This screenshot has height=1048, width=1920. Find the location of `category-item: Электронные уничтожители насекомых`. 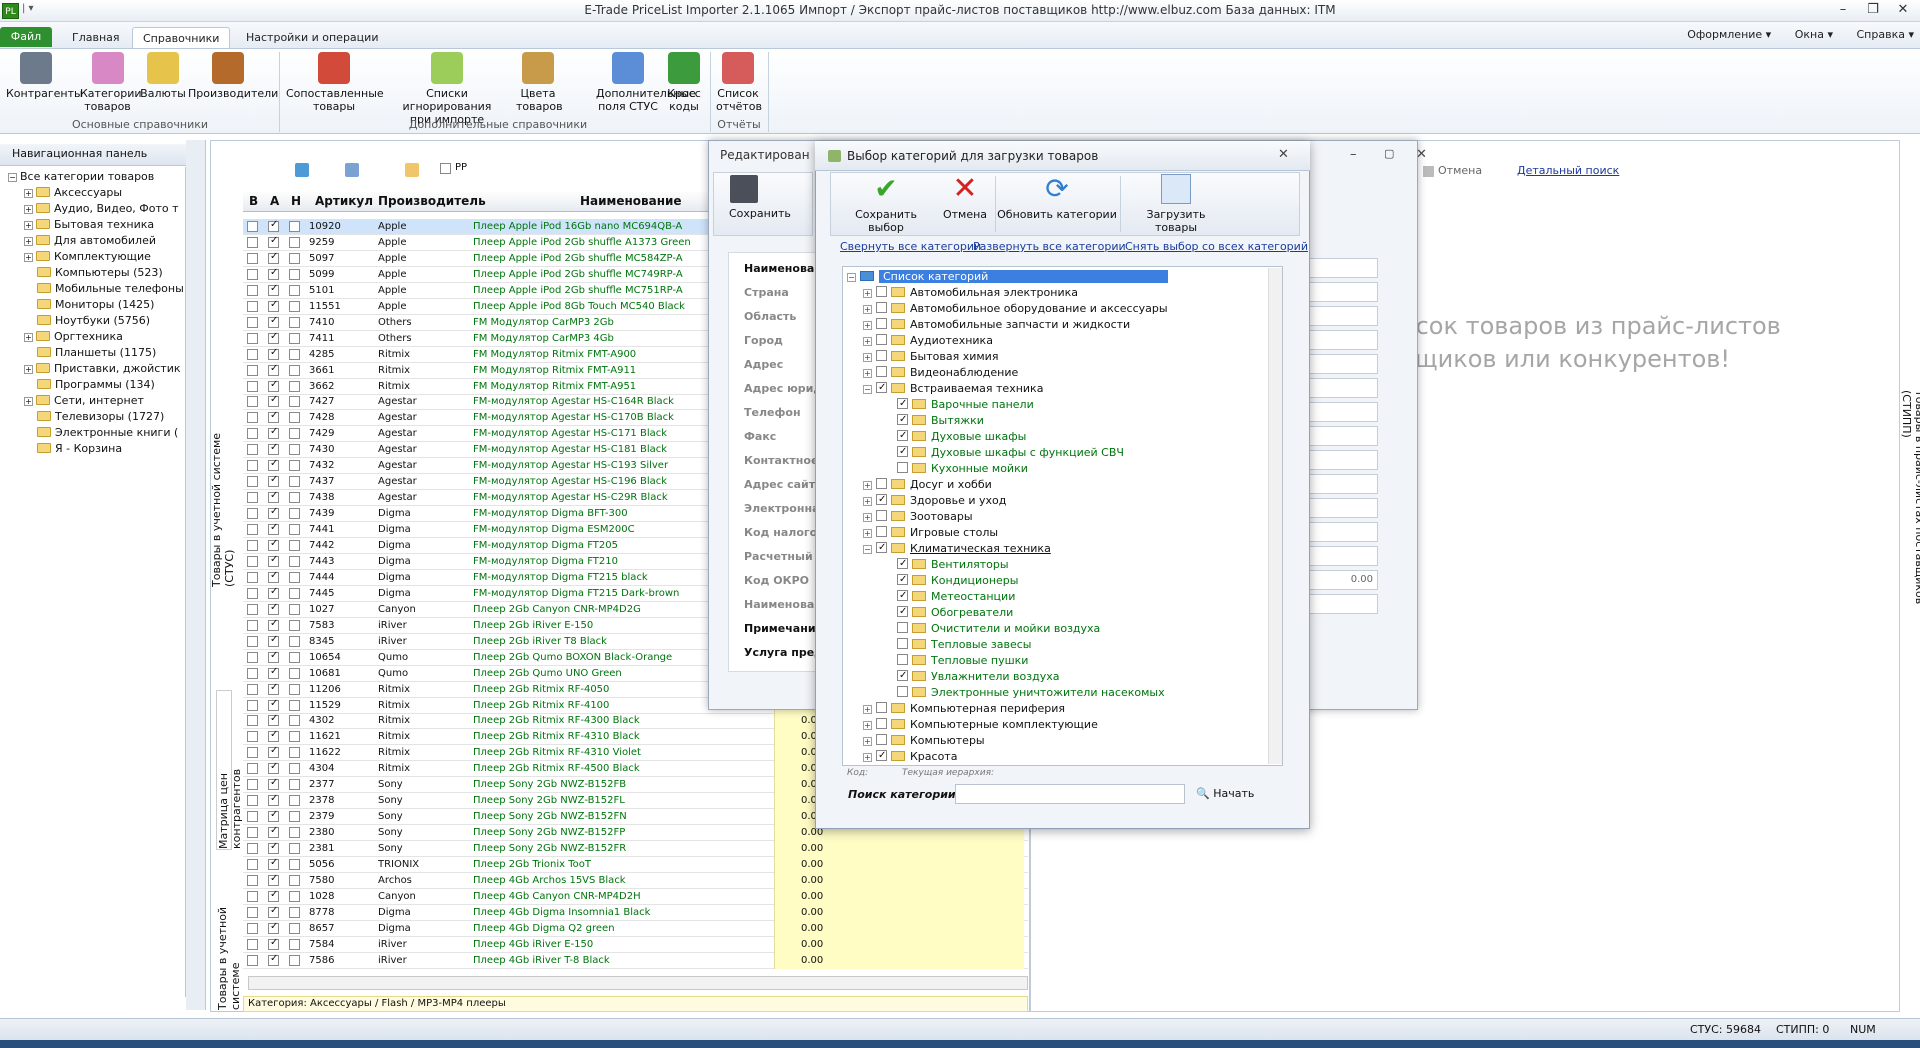

category-item: Электронные уничтожители насекомых is located at coordinates (1004, 693).